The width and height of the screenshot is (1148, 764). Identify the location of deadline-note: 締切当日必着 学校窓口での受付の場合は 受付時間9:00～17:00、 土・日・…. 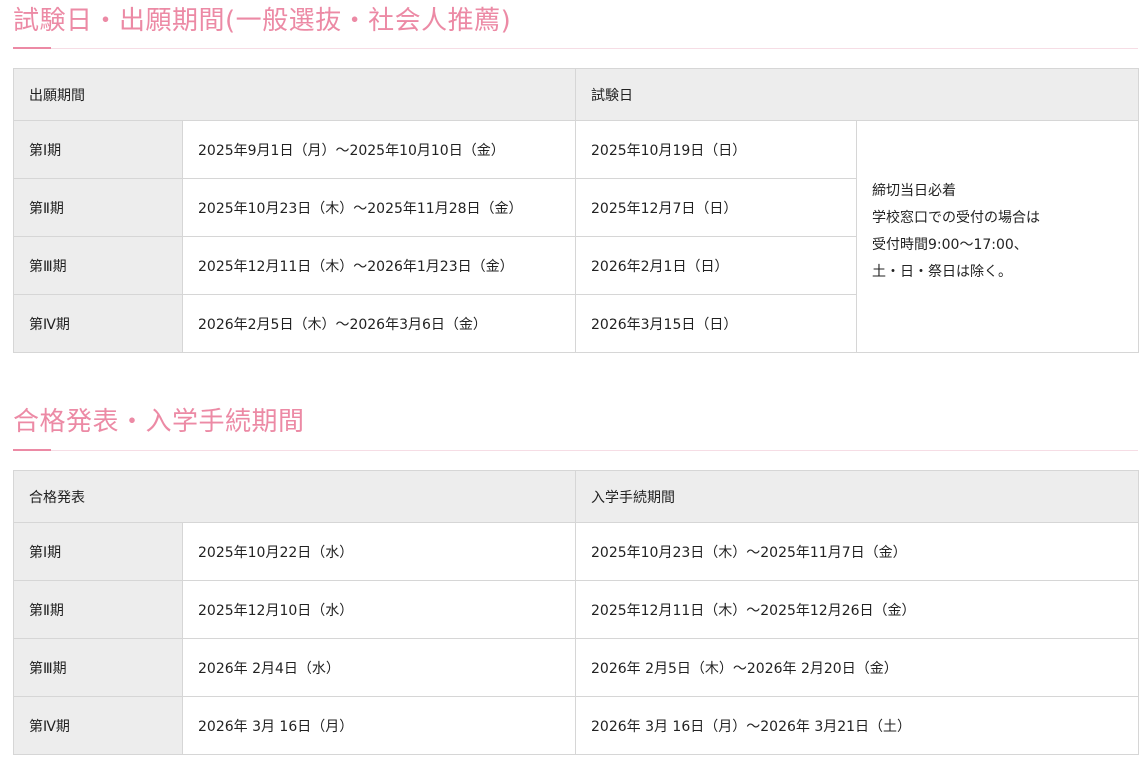
(997, 236).